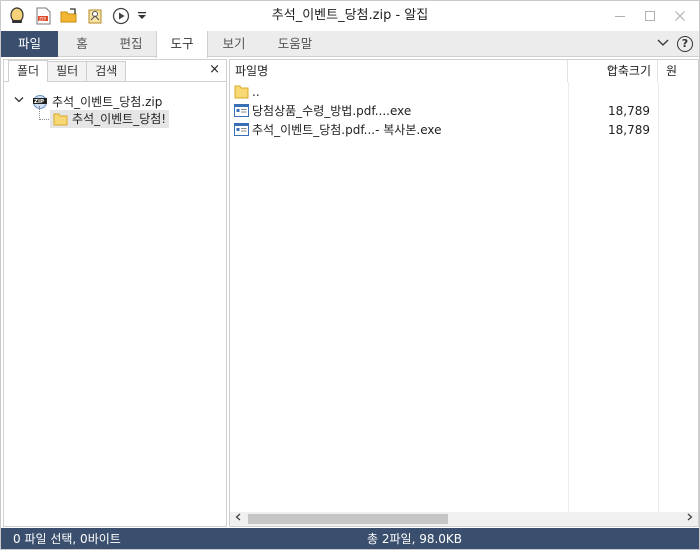  I want to click on ribbon-right-controls: ?, so click(678, 43).